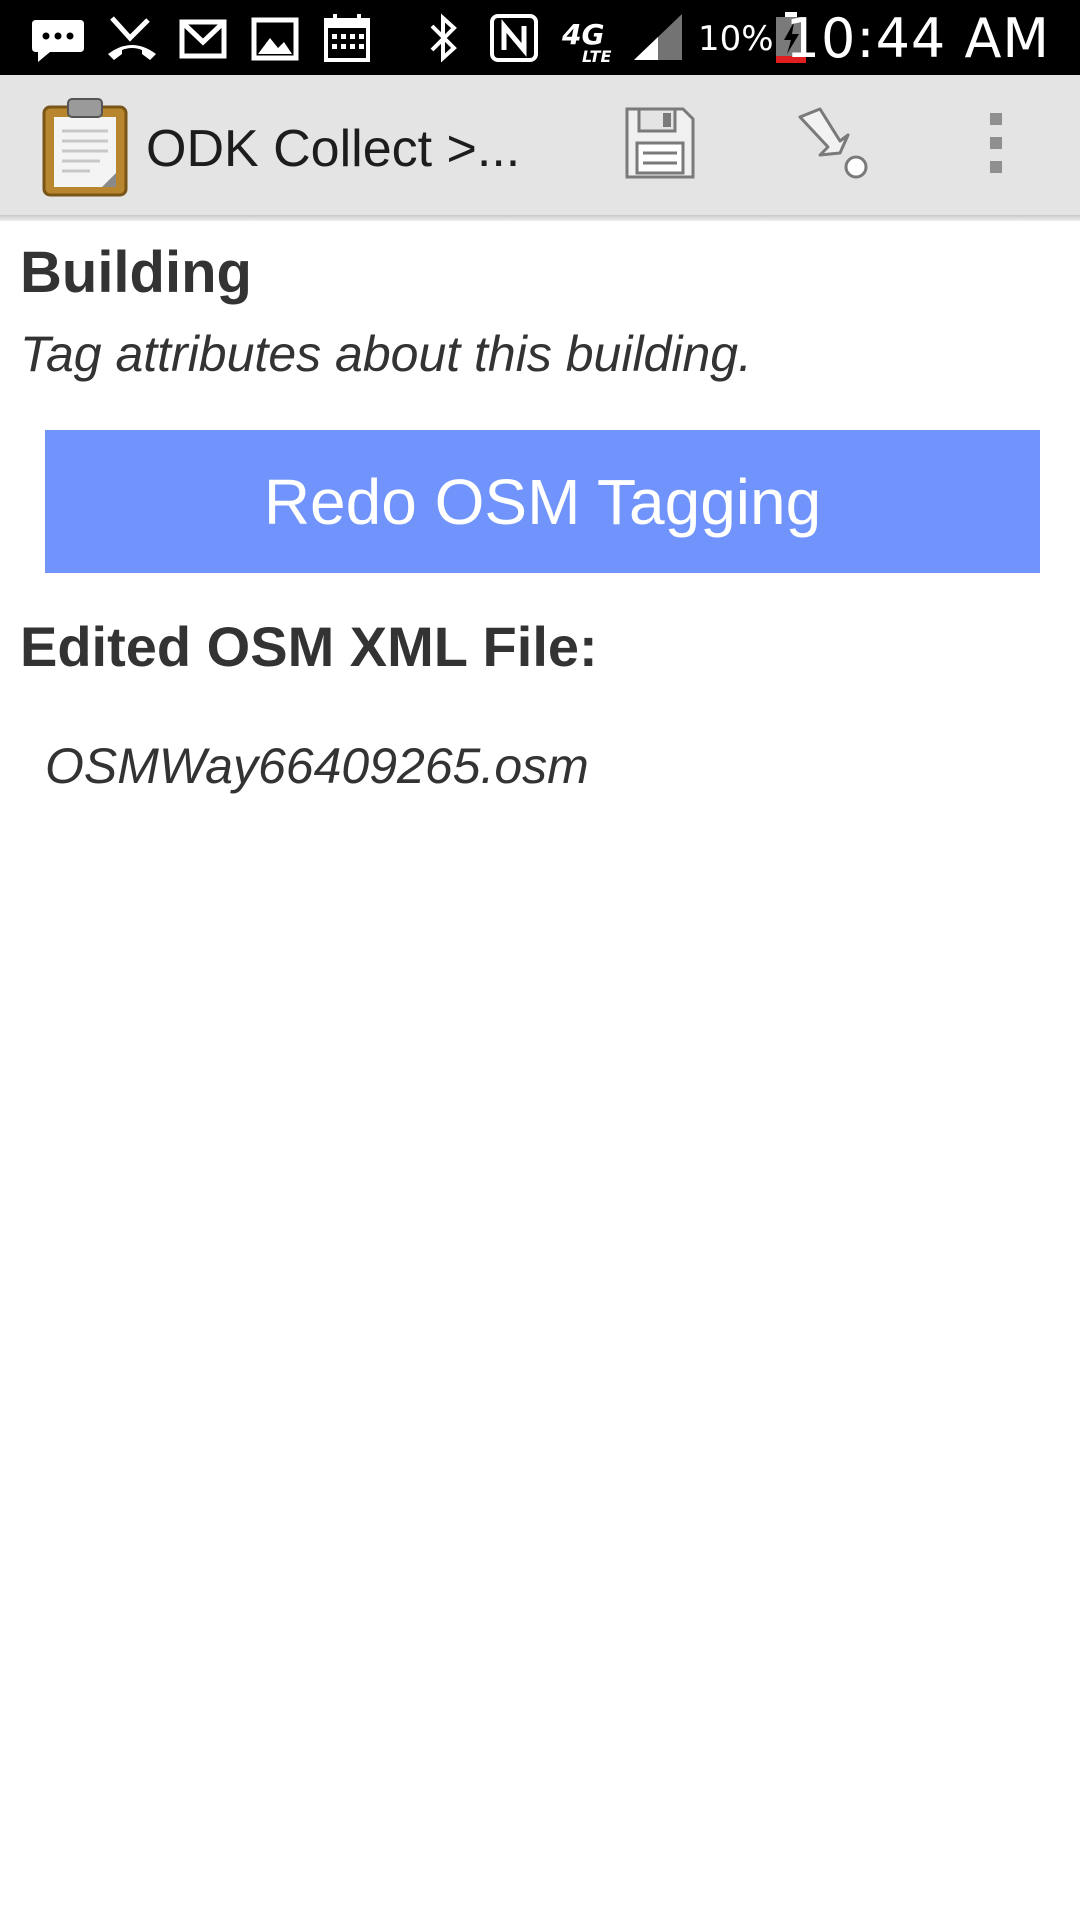 This screenshot has width=1080, height=1920. I want to click on go-to-prompt-button, so click(830, 145).